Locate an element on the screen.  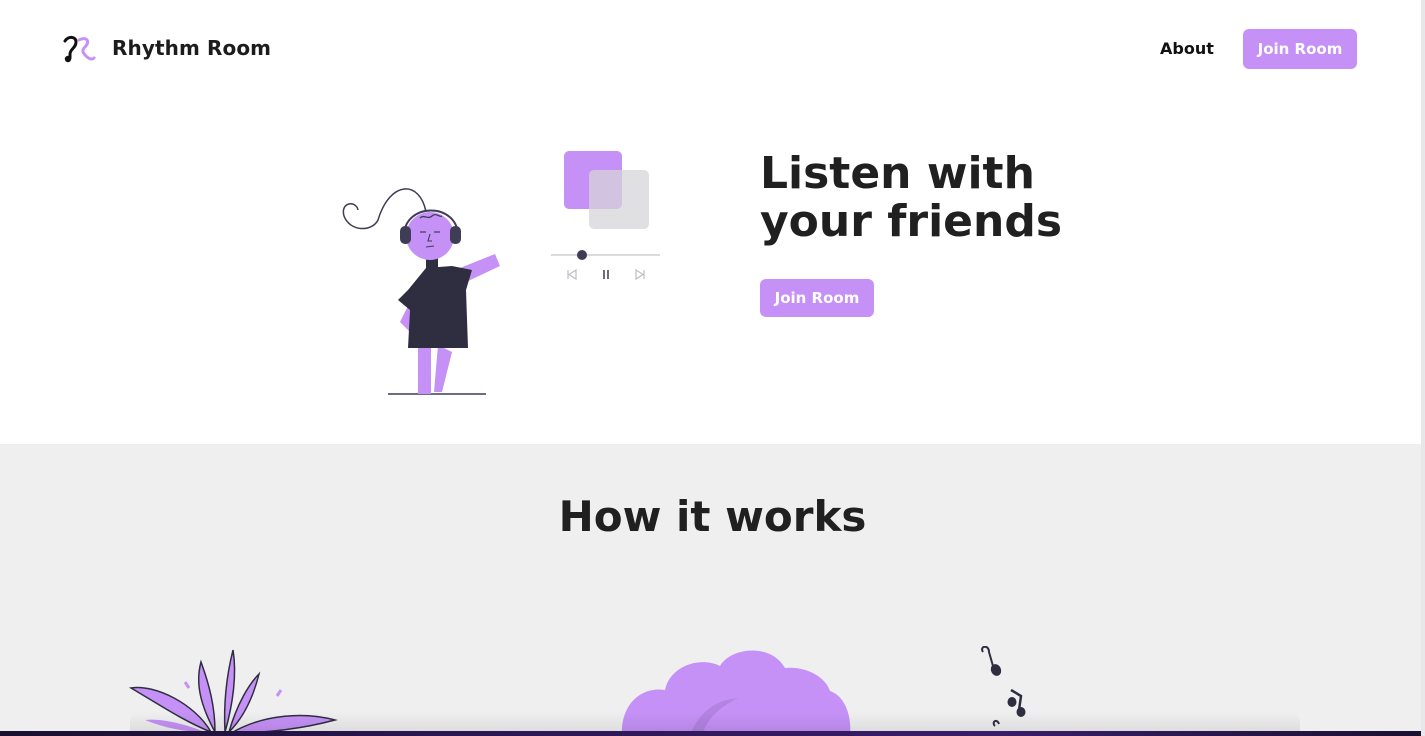
card-shadow is located at coordinates (715, 722).